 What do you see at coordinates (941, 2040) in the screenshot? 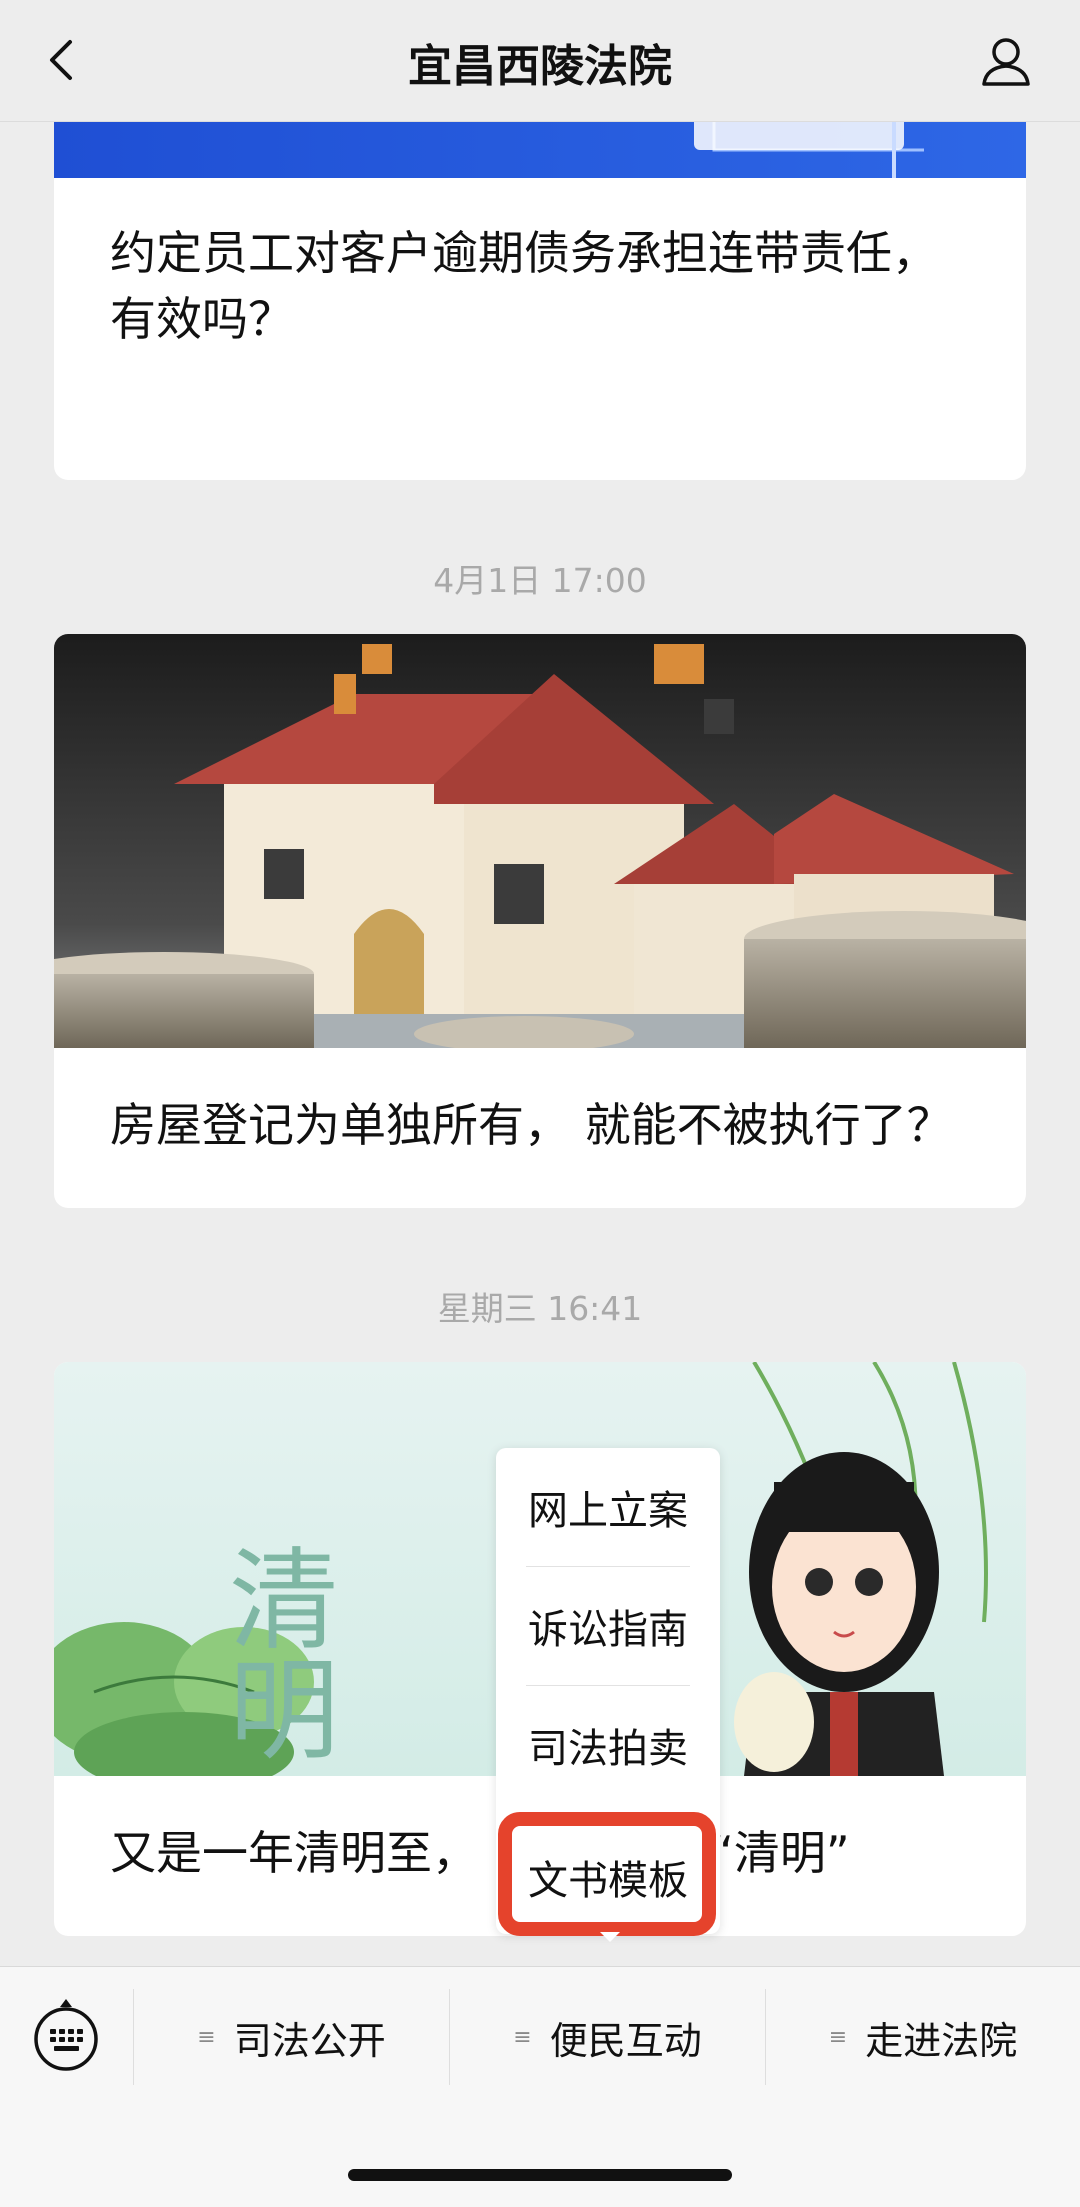
I see `menu-label: 走进法院` at bounding box center [941, 2040].